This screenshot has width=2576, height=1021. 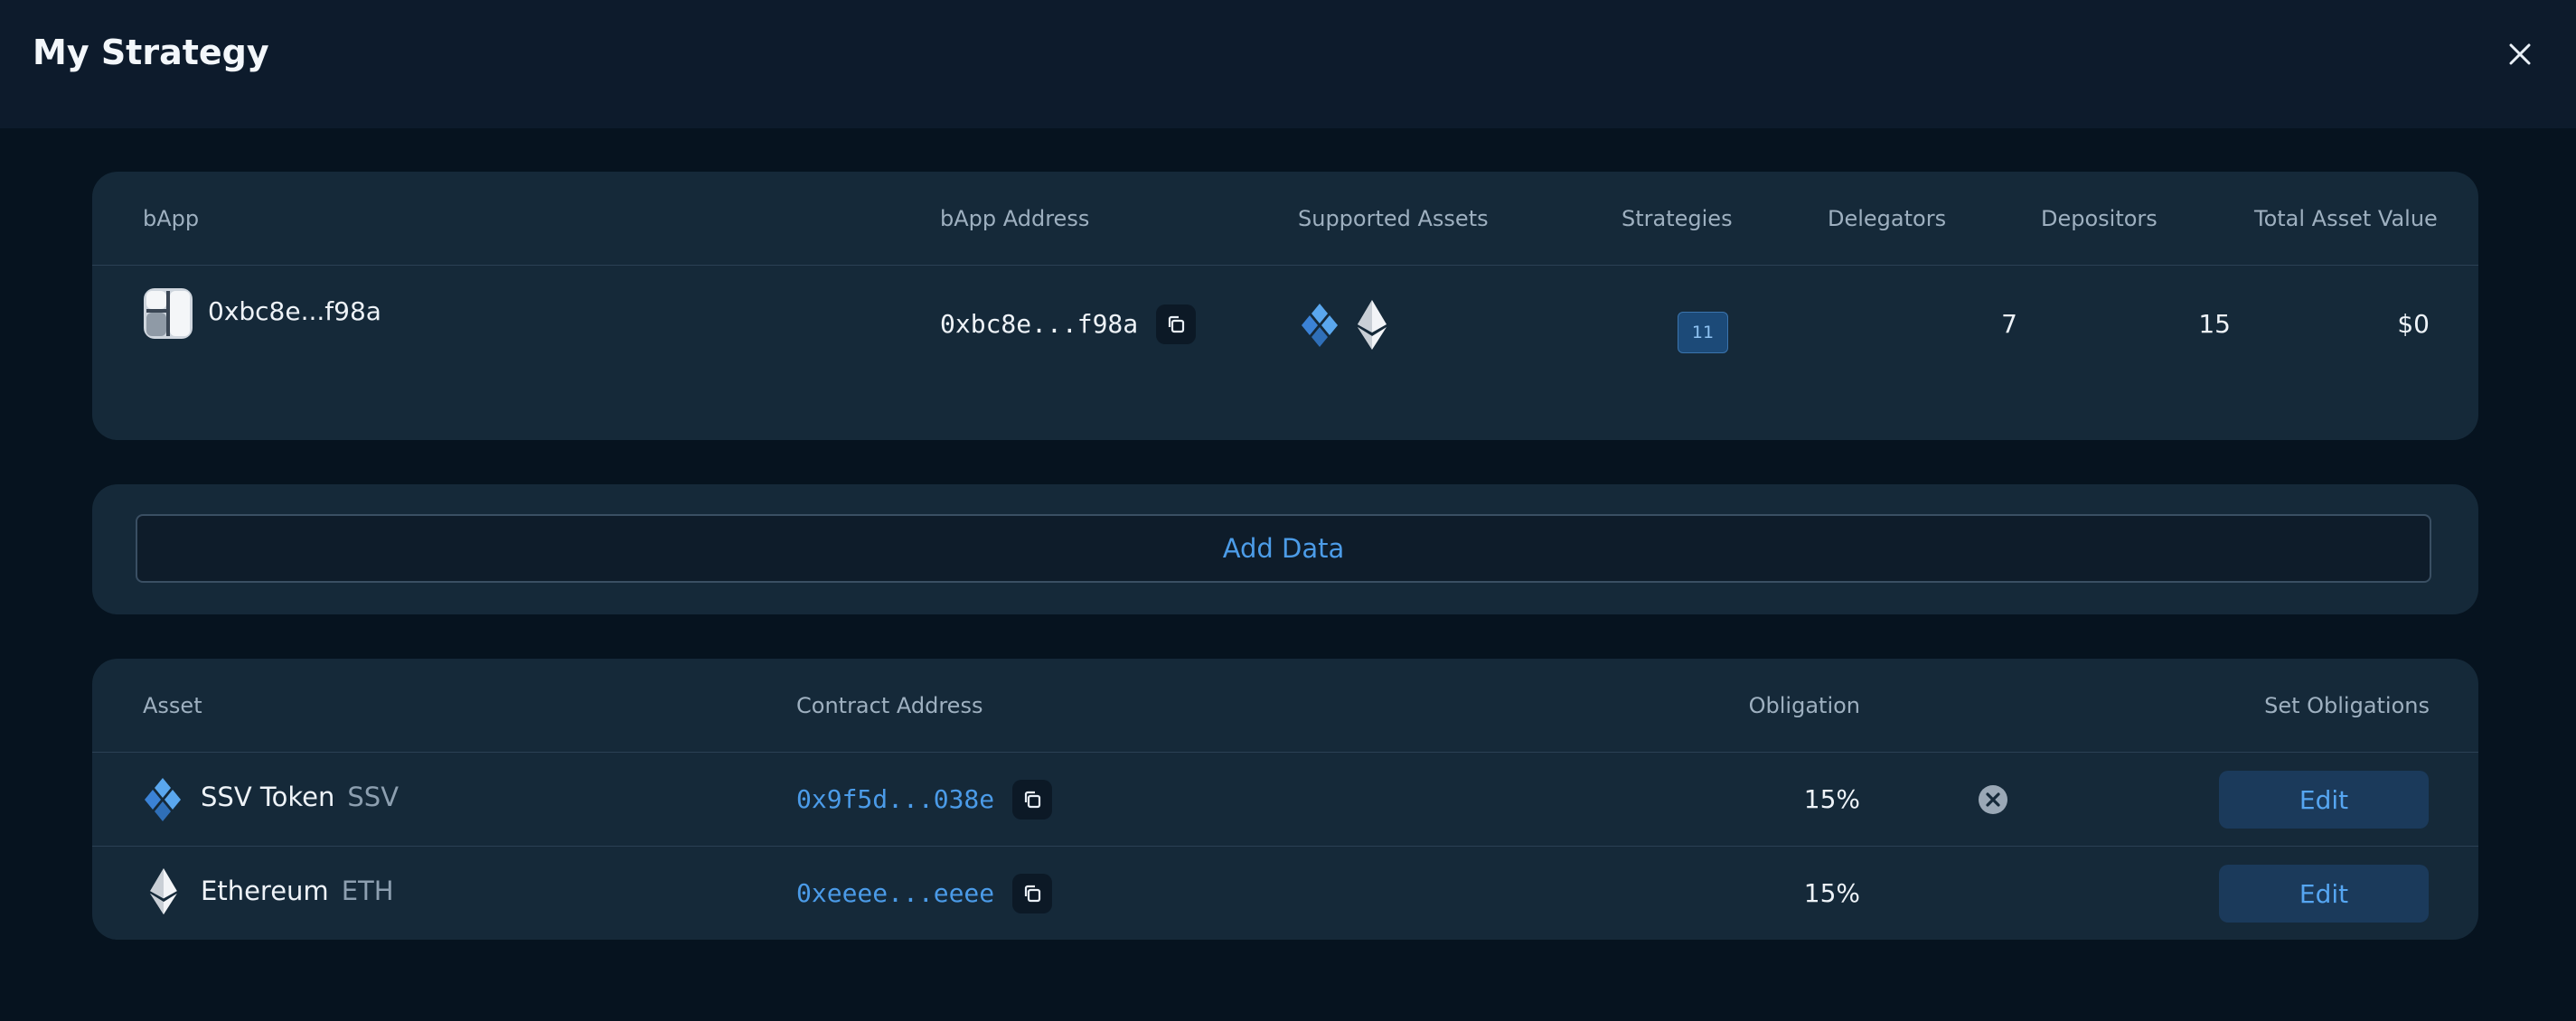 I want to click on bapp-logo-icon, so click(x=168, y=314).